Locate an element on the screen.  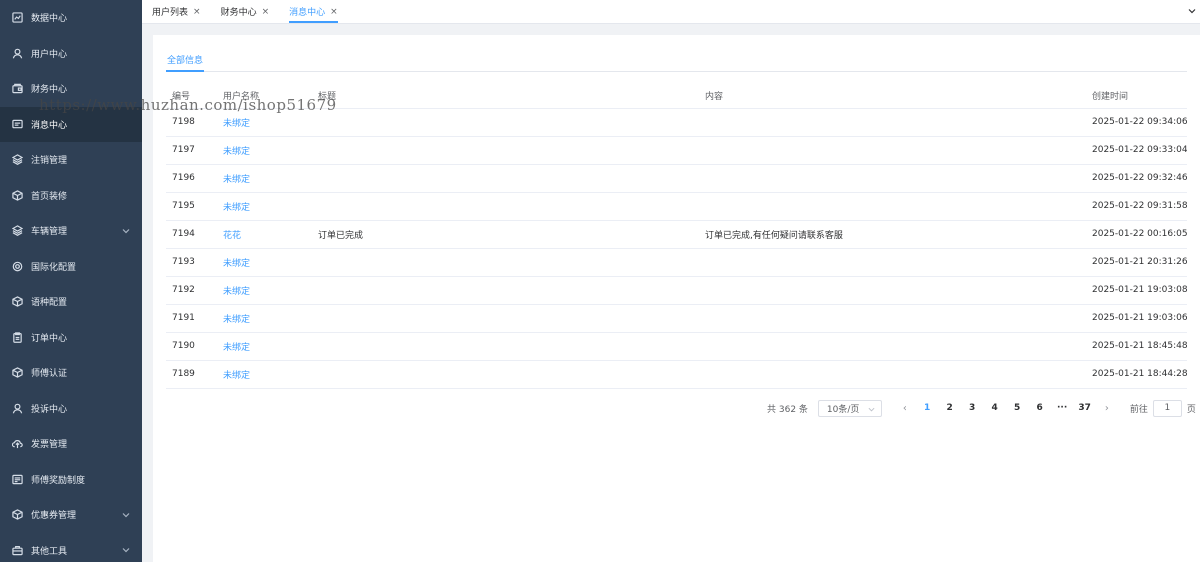
page-number: 5 is located at coordinates (1017, 408).